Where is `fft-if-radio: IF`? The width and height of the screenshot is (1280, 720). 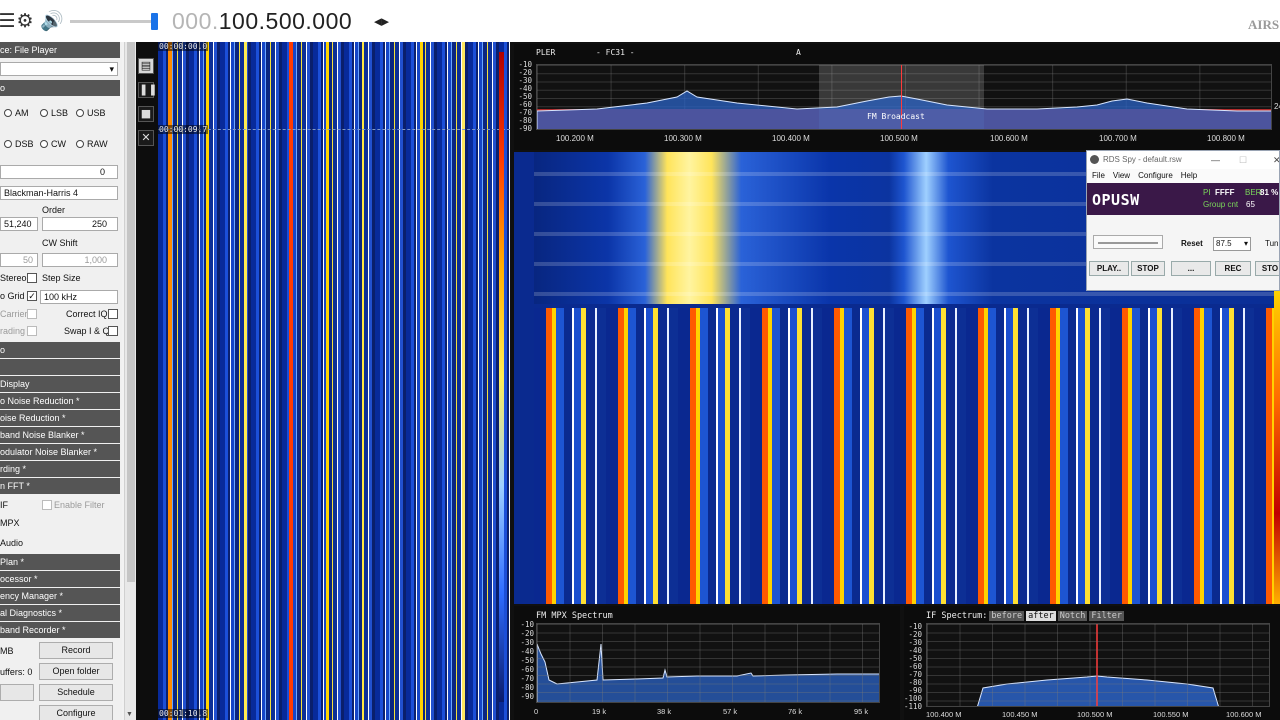
fft-if-radio: IF is located at coordinates (4, 505).